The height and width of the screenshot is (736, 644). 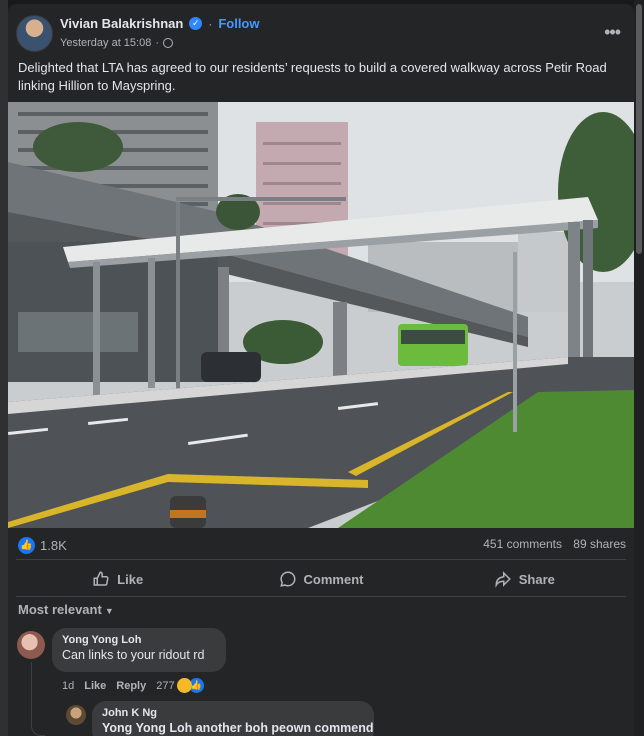 What do you see at coordinates (503, 579) in the screenshot?
I see `share-icon` at bounding box center [503, 579].